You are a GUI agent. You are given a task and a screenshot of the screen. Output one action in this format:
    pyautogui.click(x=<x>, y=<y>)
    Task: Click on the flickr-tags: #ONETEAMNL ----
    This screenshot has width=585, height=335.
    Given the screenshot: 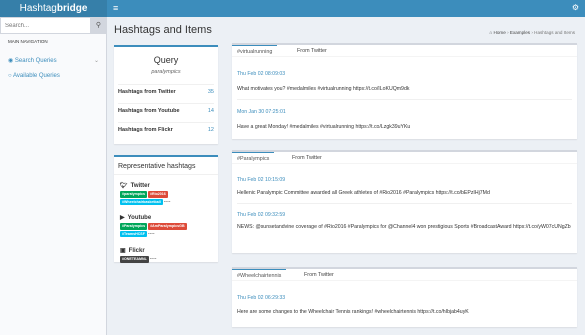 What is the action you would take?
    pyautogui.click(x=168, y=260)
    